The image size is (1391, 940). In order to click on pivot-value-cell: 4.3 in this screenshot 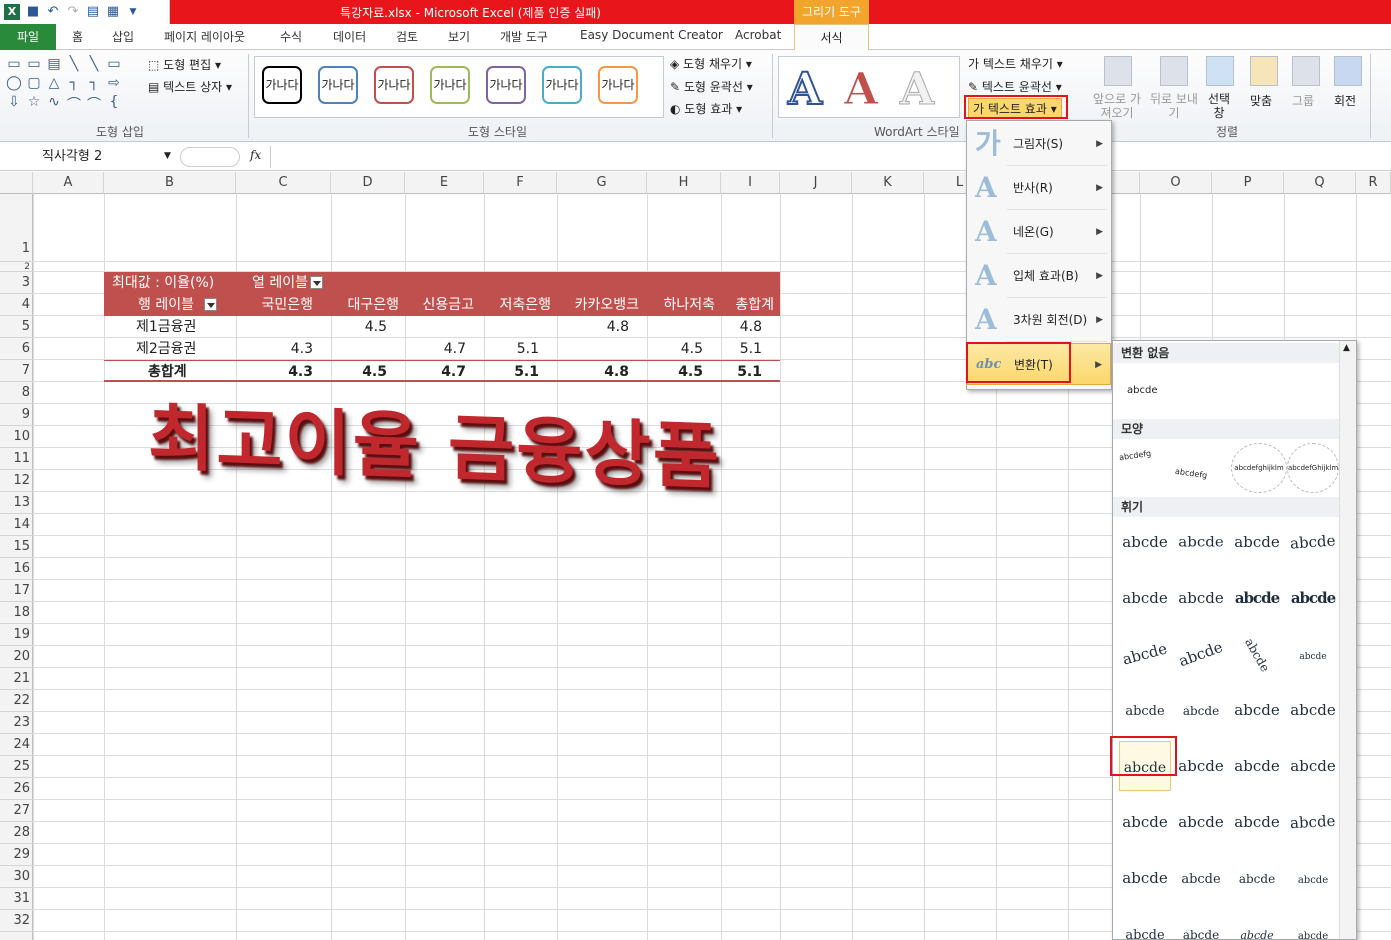, I will do `click(283, 372)`.